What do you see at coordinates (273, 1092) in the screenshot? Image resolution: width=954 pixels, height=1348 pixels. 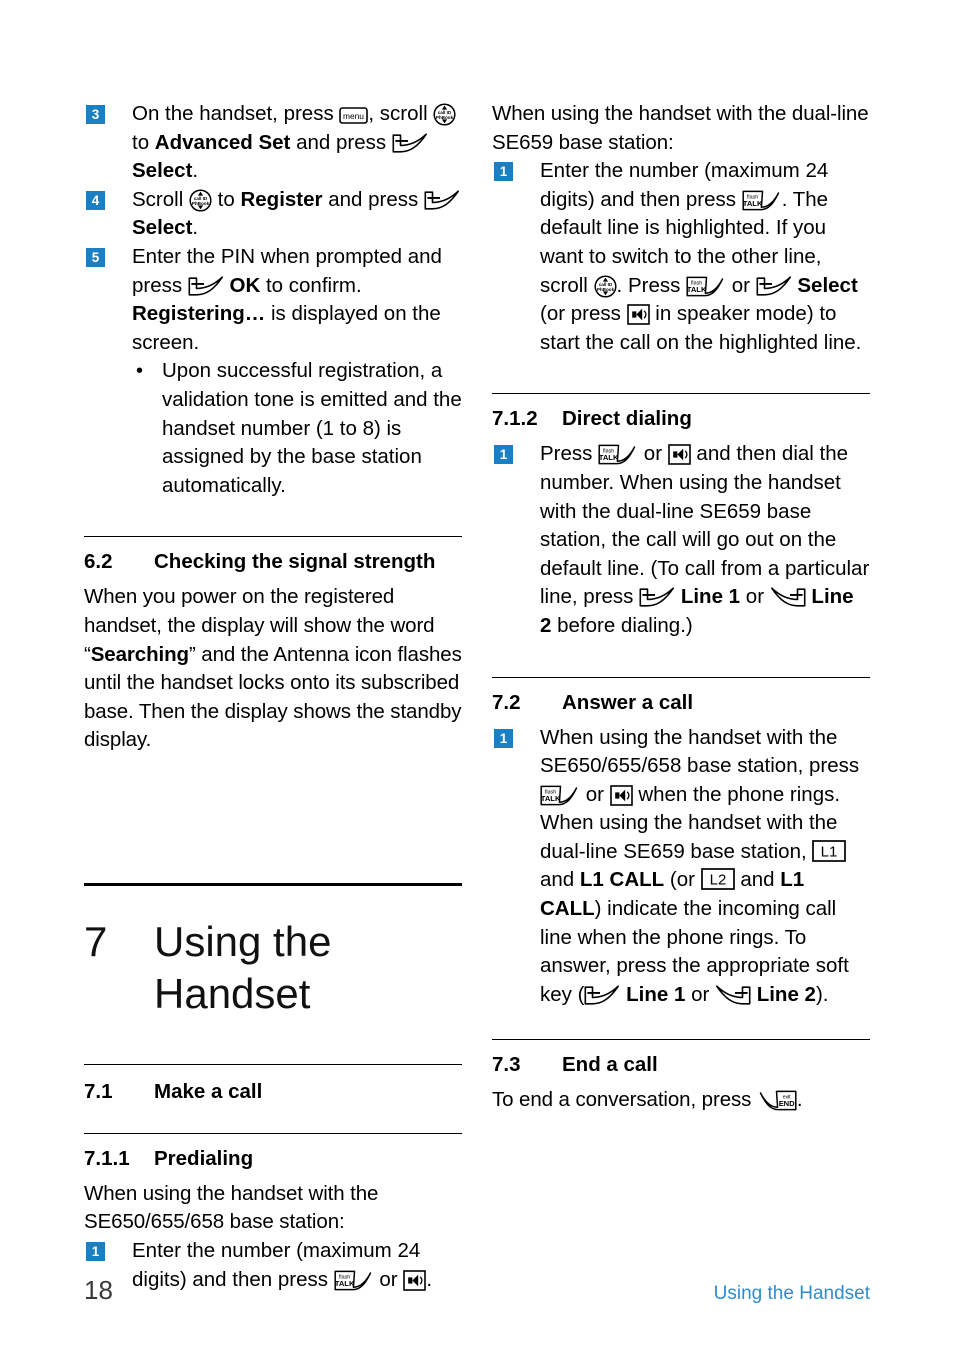 I see `heading-7-1: 7.1 Make a call` at bounding box center [273, 1092].